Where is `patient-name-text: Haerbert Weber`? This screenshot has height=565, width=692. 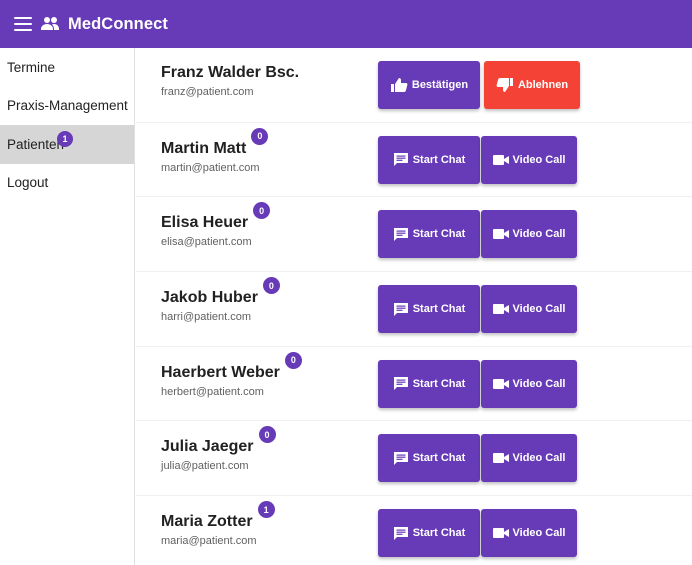 patient-name-text: Haerbert Weber is located at coordinates (220, 372).